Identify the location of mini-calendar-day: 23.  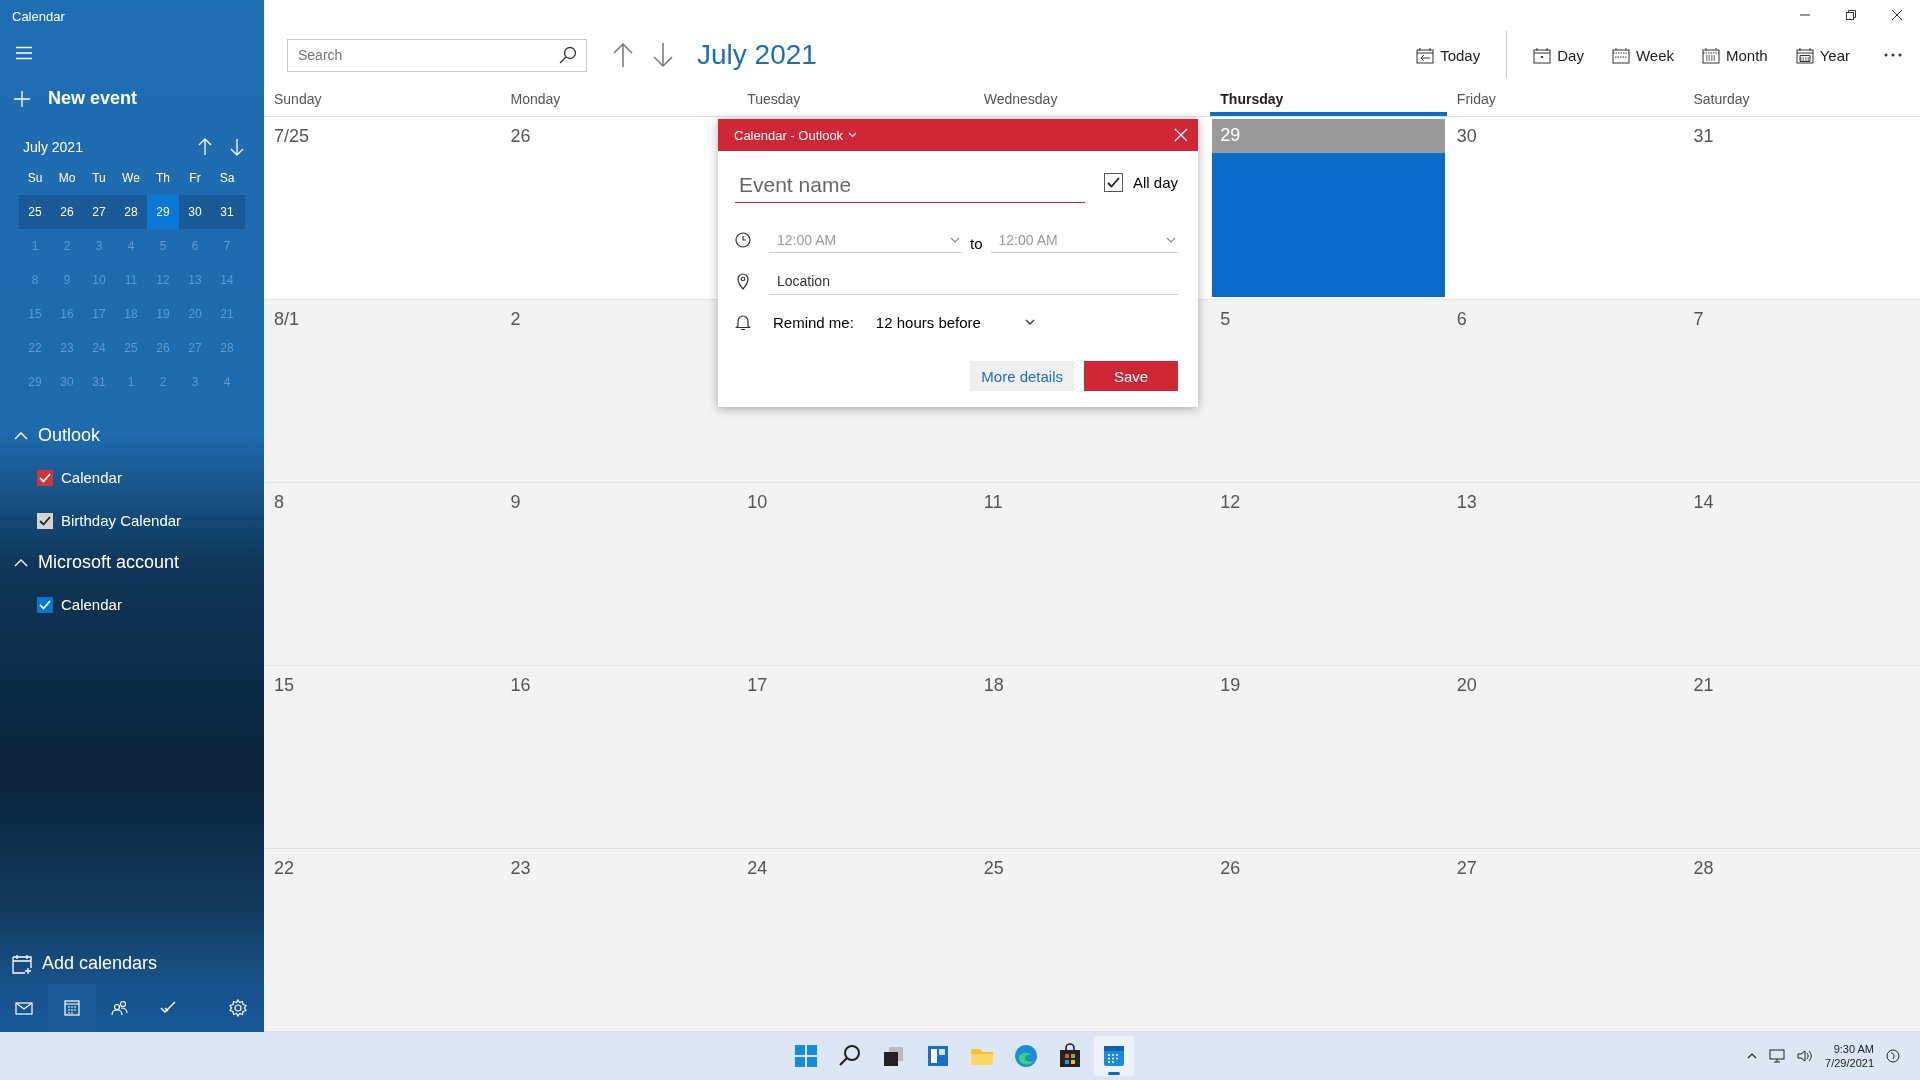
(67, 348).